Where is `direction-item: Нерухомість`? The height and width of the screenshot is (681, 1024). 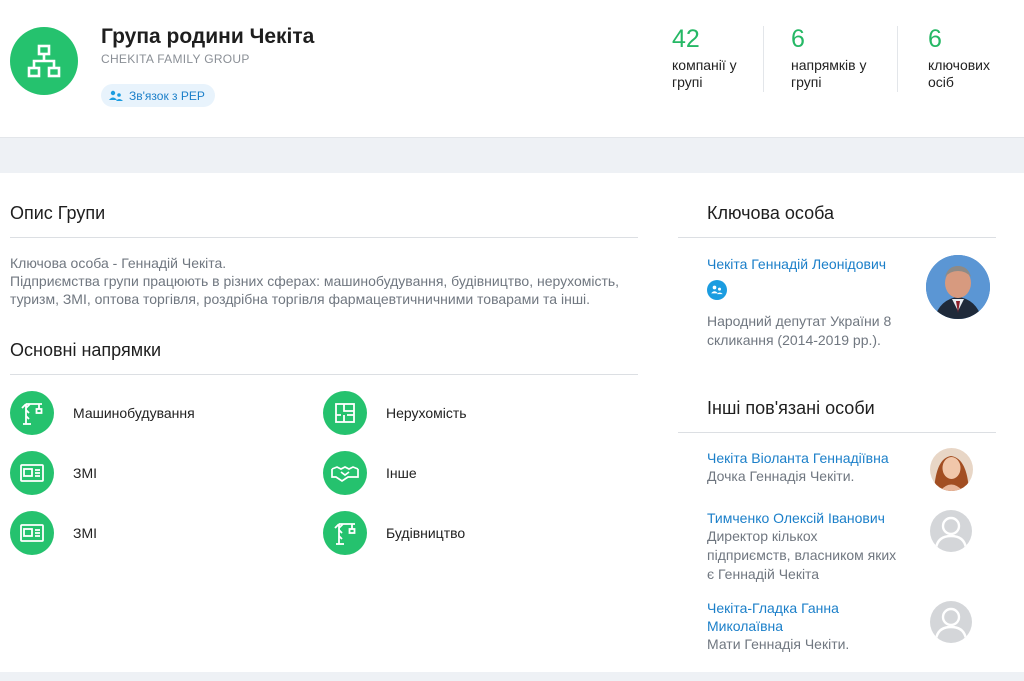 direction-item: Нерухомість is located at coordinates (395, 413).